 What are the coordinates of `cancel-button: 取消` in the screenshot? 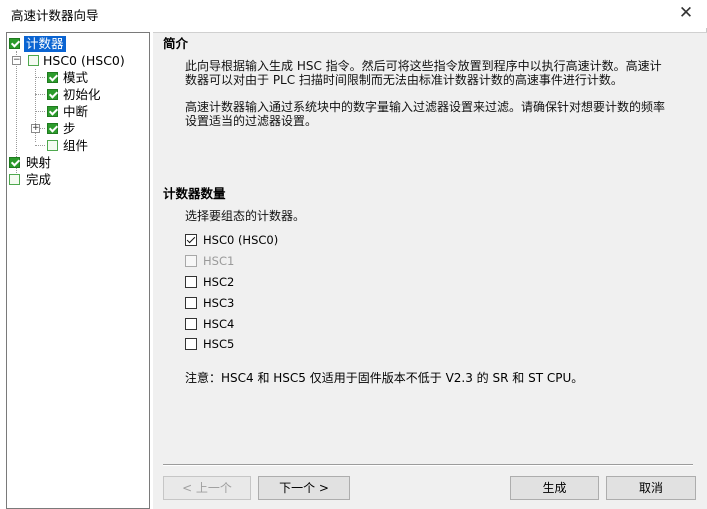 It's located at (651, 488).